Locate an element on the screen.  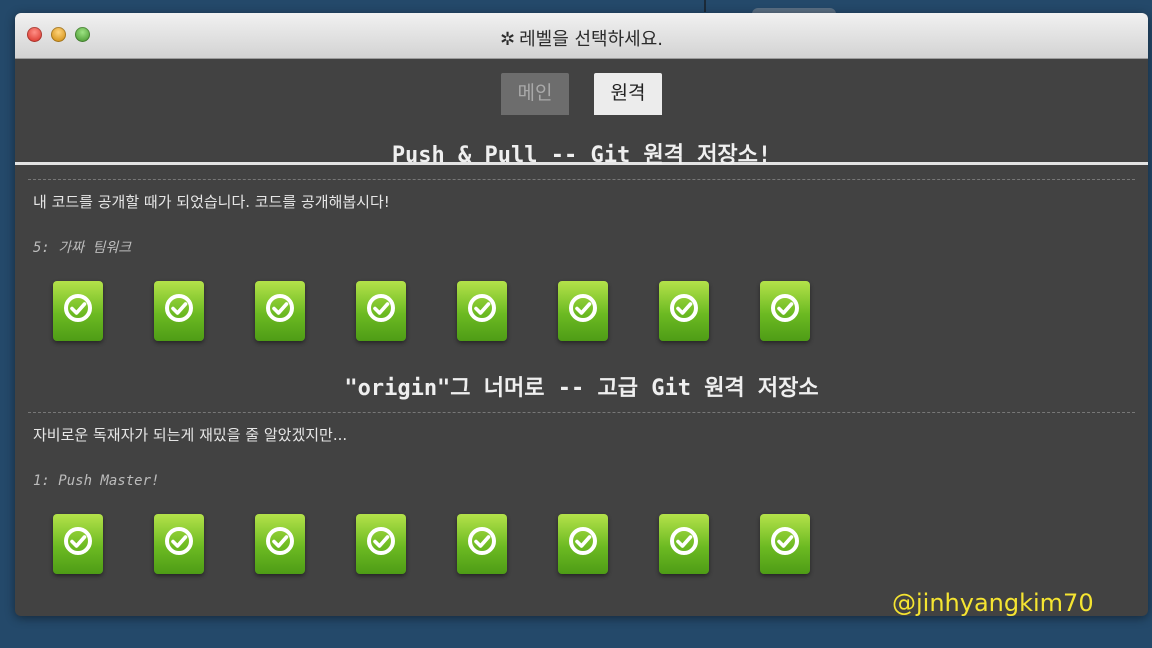
window-title: ✲ 레벨을 선택하세요. is located at coordinates (581, 38).